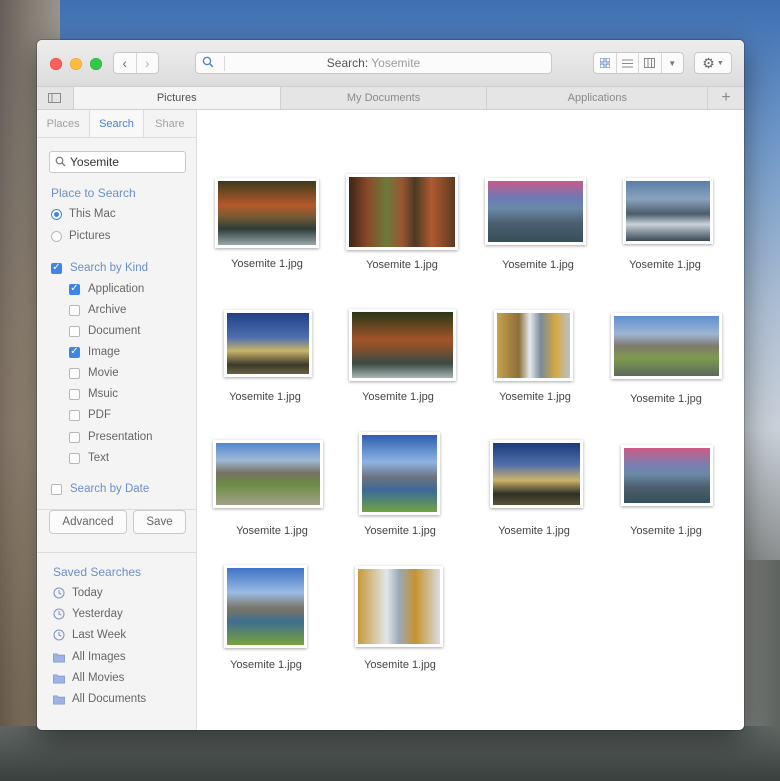 This screenshot has width=780, height=781. Describe the element at coordinates (170, 123) in the screenshot. I see `segment-share: Share` at that location.